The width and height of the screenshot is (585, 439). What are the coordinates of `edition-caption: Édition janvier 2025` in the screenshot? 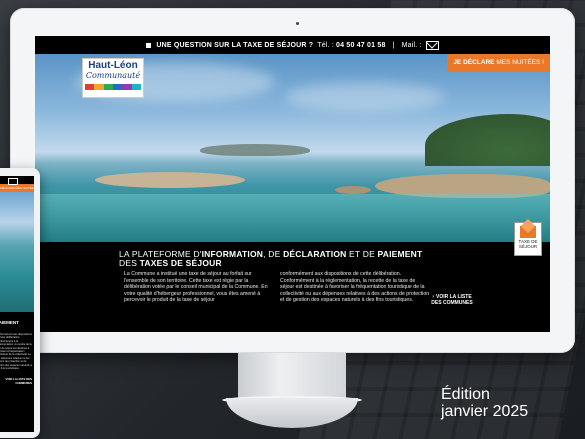 It's located at (484, 403).